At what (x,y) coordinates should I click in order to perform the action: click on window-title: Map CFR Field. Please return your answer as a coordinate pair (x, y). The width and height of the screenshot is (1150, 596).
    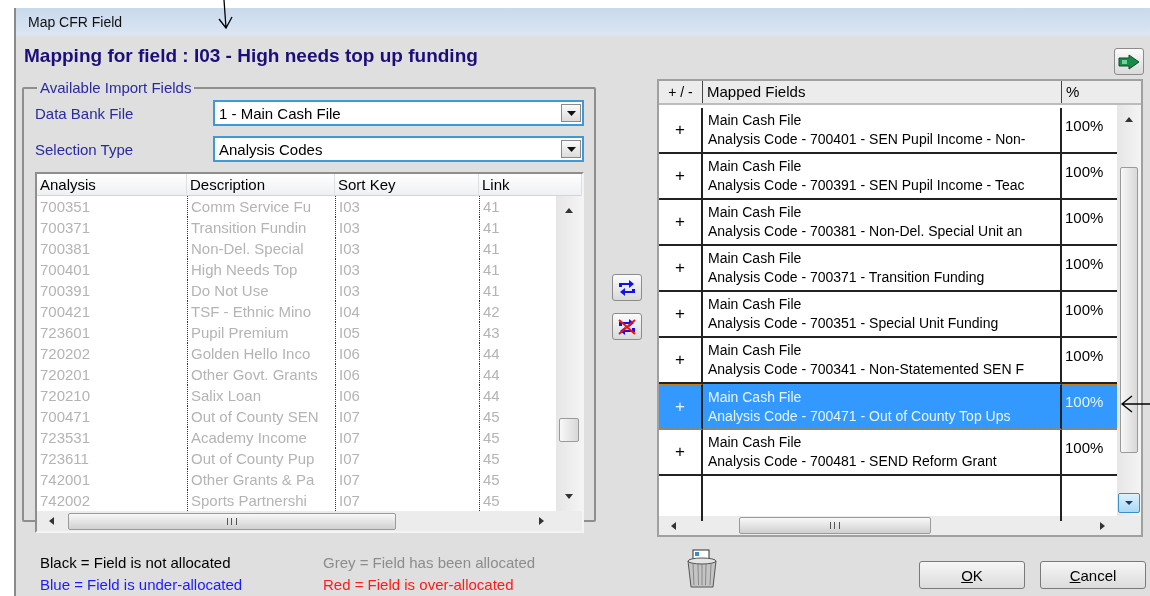
    Looking at the image, I should click on (583, 22).